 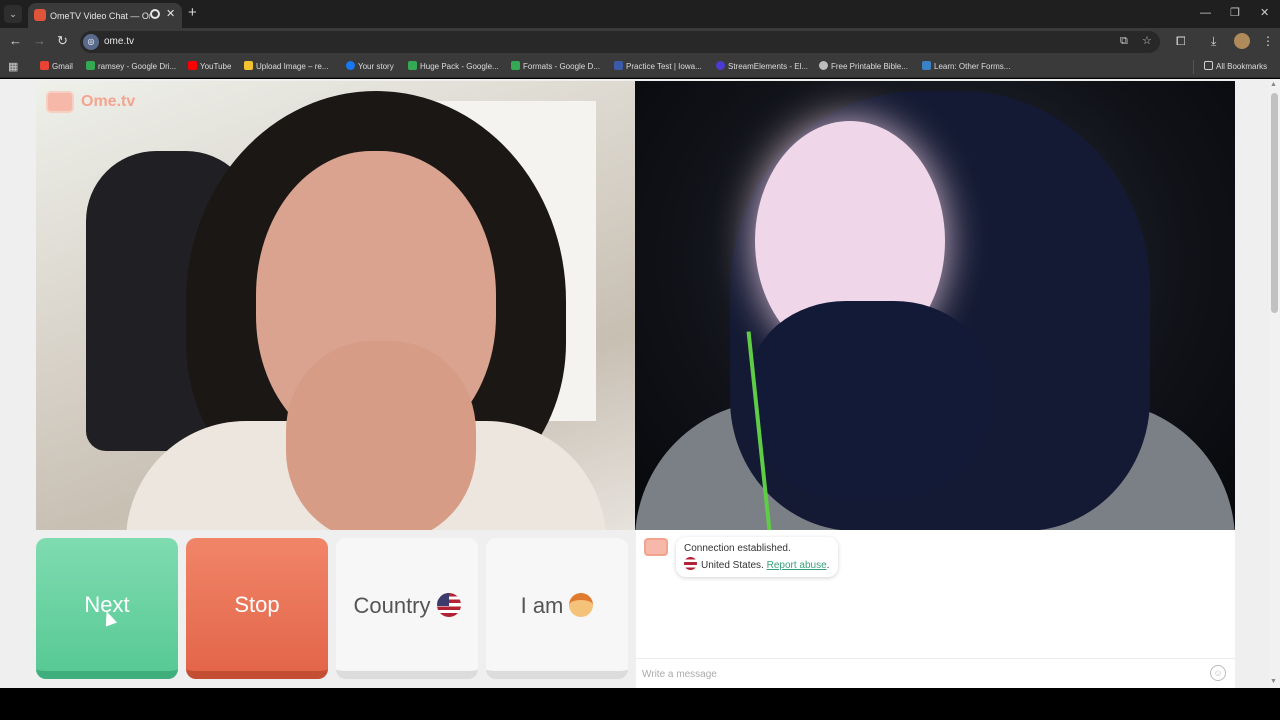 What do you see at coordinates (60, 102) in the screenshot?
I see `ometv-logo-icon` at bounding box center [60, 102].